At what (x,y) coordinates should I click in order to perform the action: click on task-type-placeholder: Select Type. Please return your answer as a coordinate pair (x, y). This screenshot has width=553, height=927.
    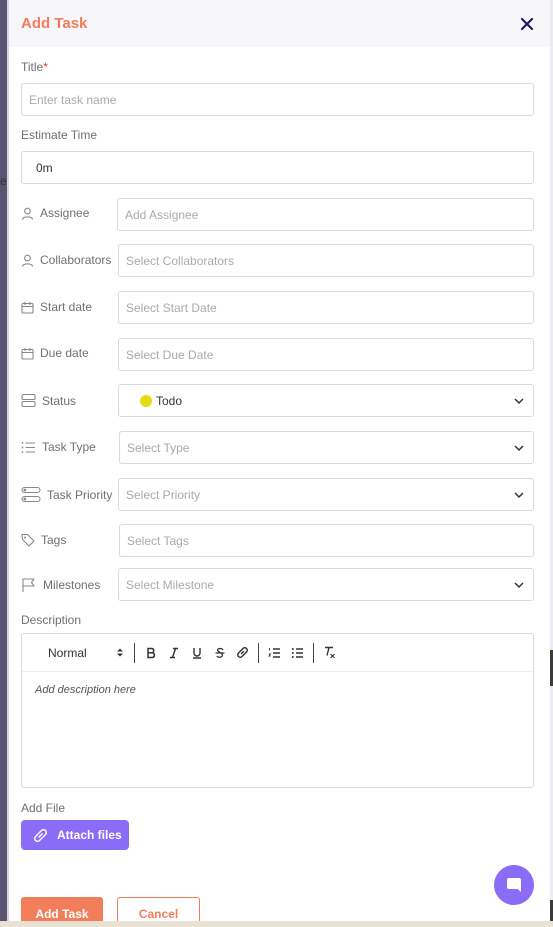
    Looking at the image, I should click on (158, 447).